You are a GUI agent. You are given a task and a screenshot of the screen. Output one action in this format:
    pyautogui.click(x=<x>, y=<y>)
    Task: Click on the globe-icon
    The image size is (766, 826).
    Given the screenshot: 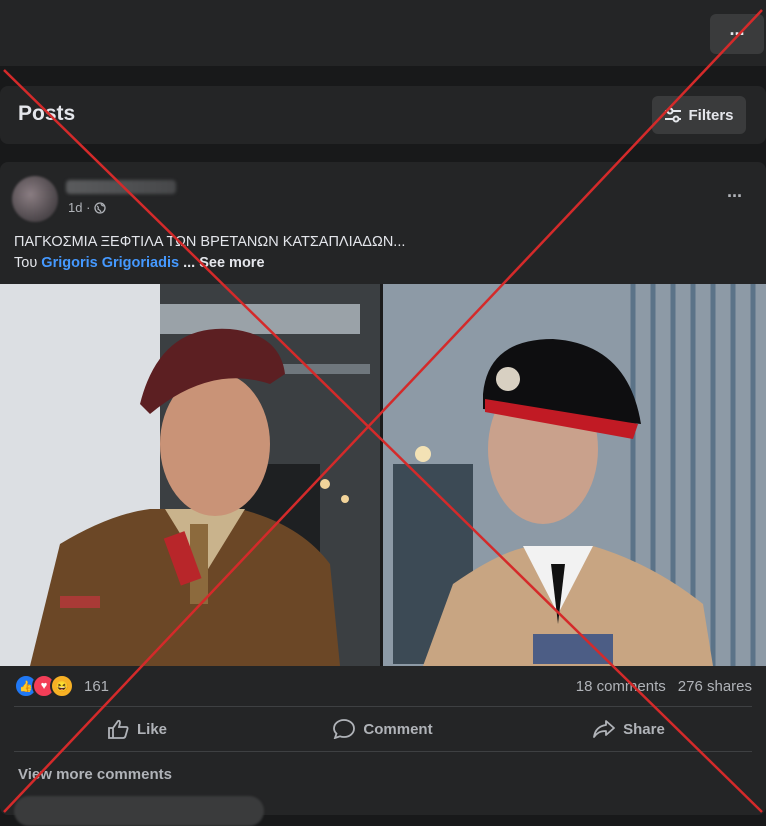 What is the action you would take?
    pyautogui.click(x=100, y=207)
    